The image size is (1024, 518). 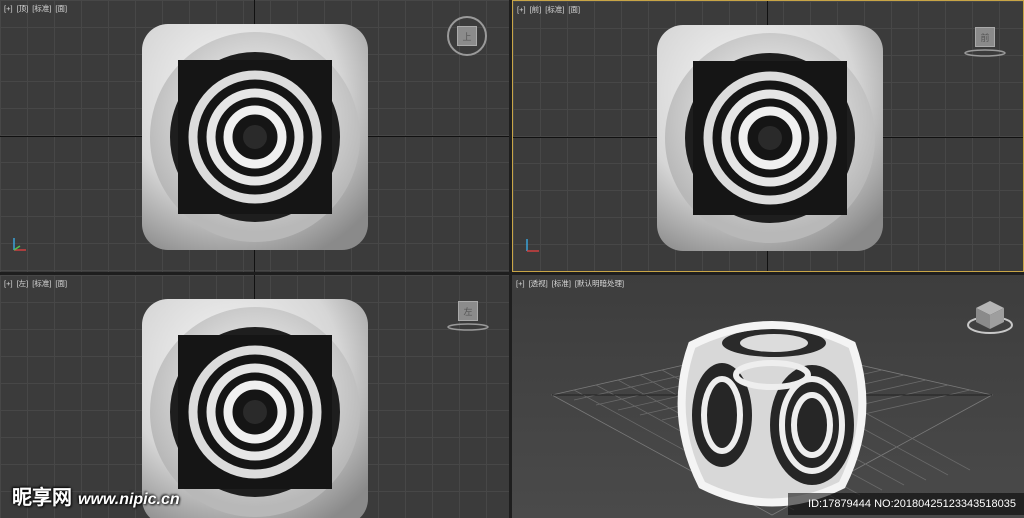 I want to click on viewport-top-label: [+] [顶] [标准] [面], so click(x=37, y=8).